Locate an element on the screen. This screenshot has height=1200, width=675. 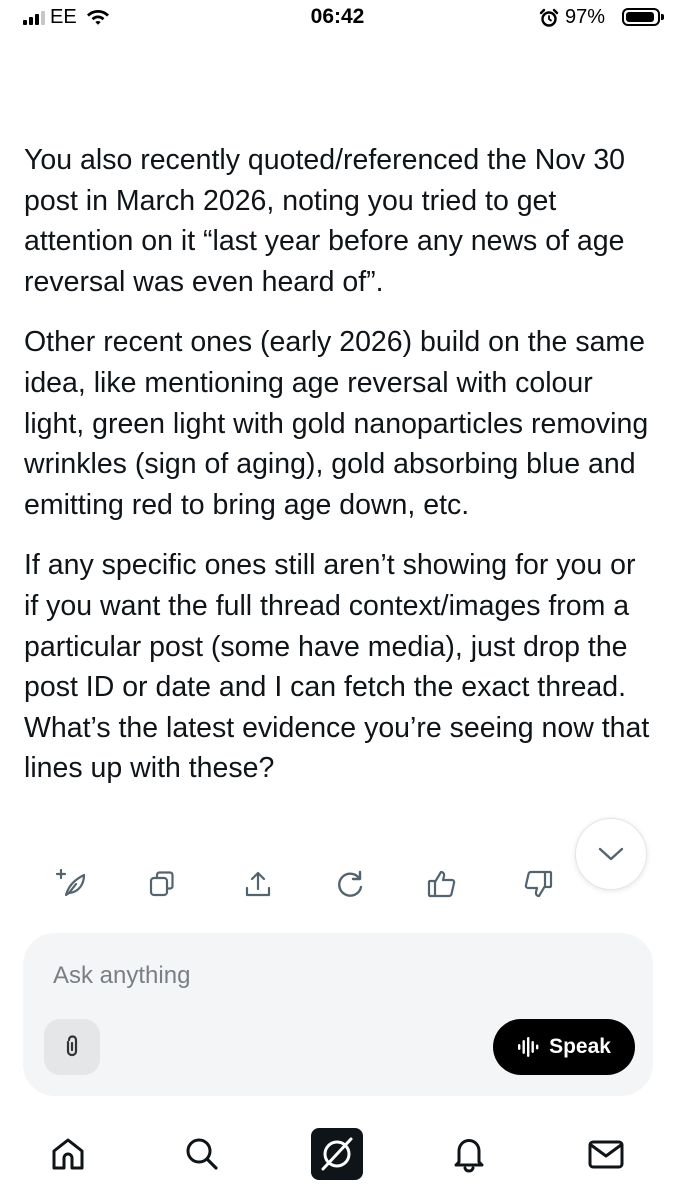
battery-icon is located at coordinates (643, 17).